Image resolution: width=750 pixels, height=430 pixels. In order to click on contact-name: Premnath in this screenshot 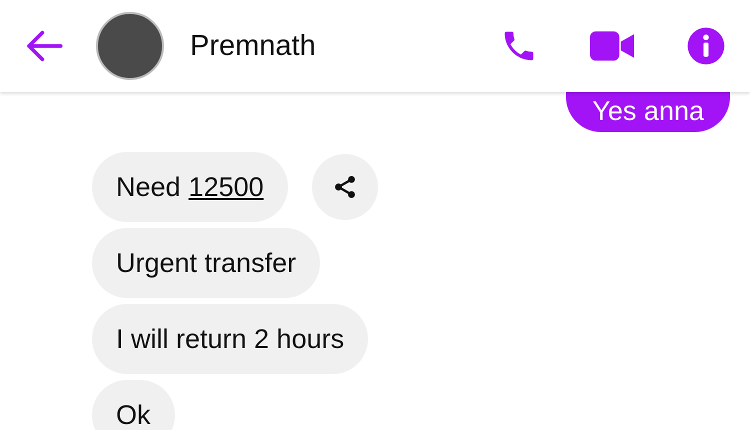, I will do `click(253, 46)`.